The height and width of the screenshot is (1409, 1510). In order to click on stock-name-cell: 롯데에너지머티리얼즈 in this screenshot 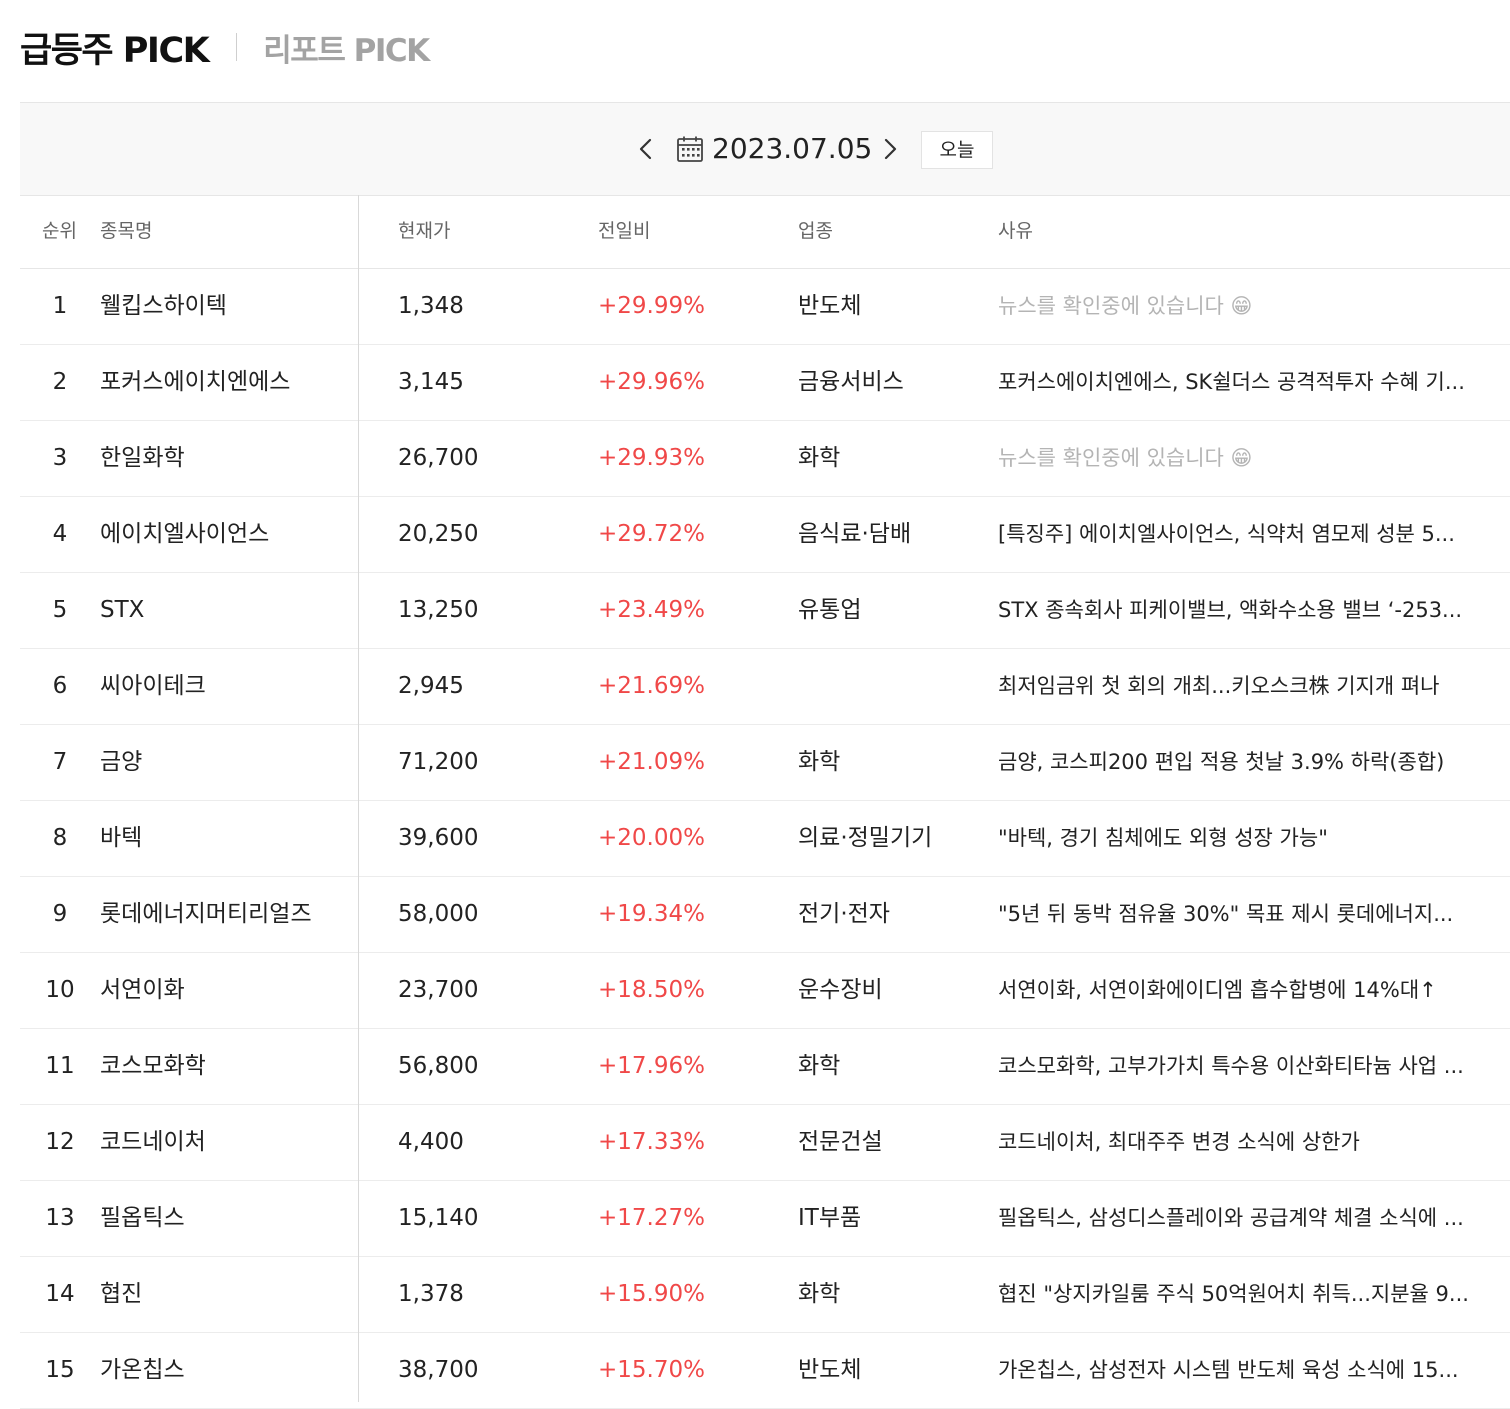, I will do `click(227, 914)`.